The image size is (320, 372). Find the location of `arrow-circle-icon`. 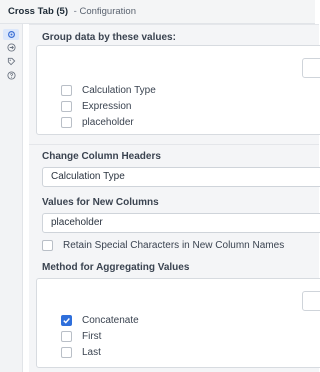

arrow-circle-icon is located at coordinates (11, 47).